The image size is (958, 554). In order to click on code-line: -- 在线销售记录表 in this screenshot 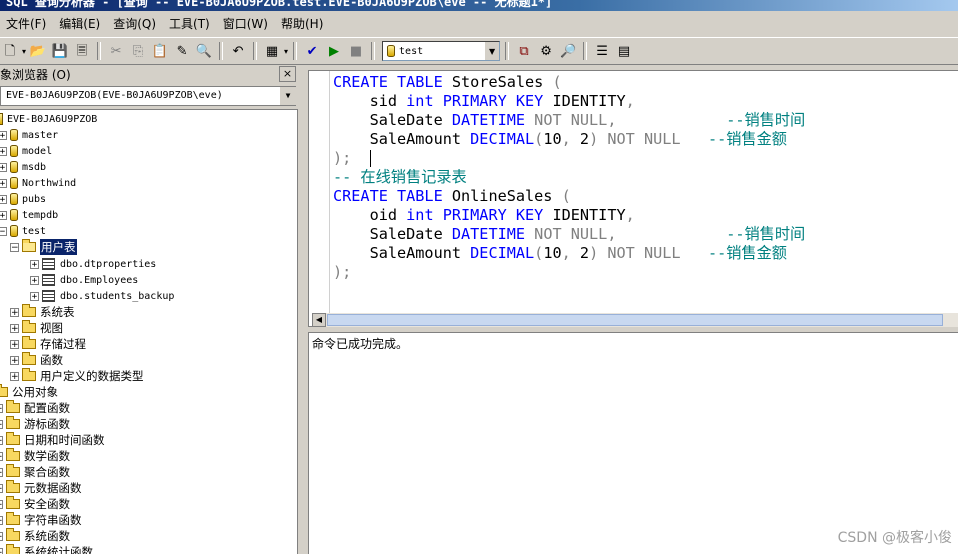, I will do `click(569, 177)`.